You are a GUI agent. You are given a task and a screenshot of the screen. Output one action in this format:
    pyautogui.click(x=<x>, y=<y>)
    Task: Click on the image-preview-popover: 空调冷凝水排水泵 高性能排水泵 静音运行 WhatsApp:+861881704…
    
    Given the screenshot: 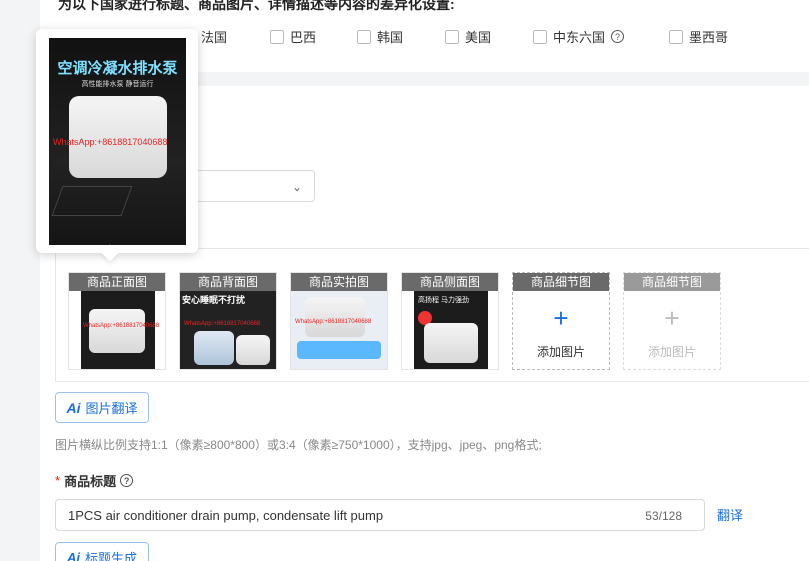 What is the action you would take?
    pyautogui.click(x=117, y=145)
    